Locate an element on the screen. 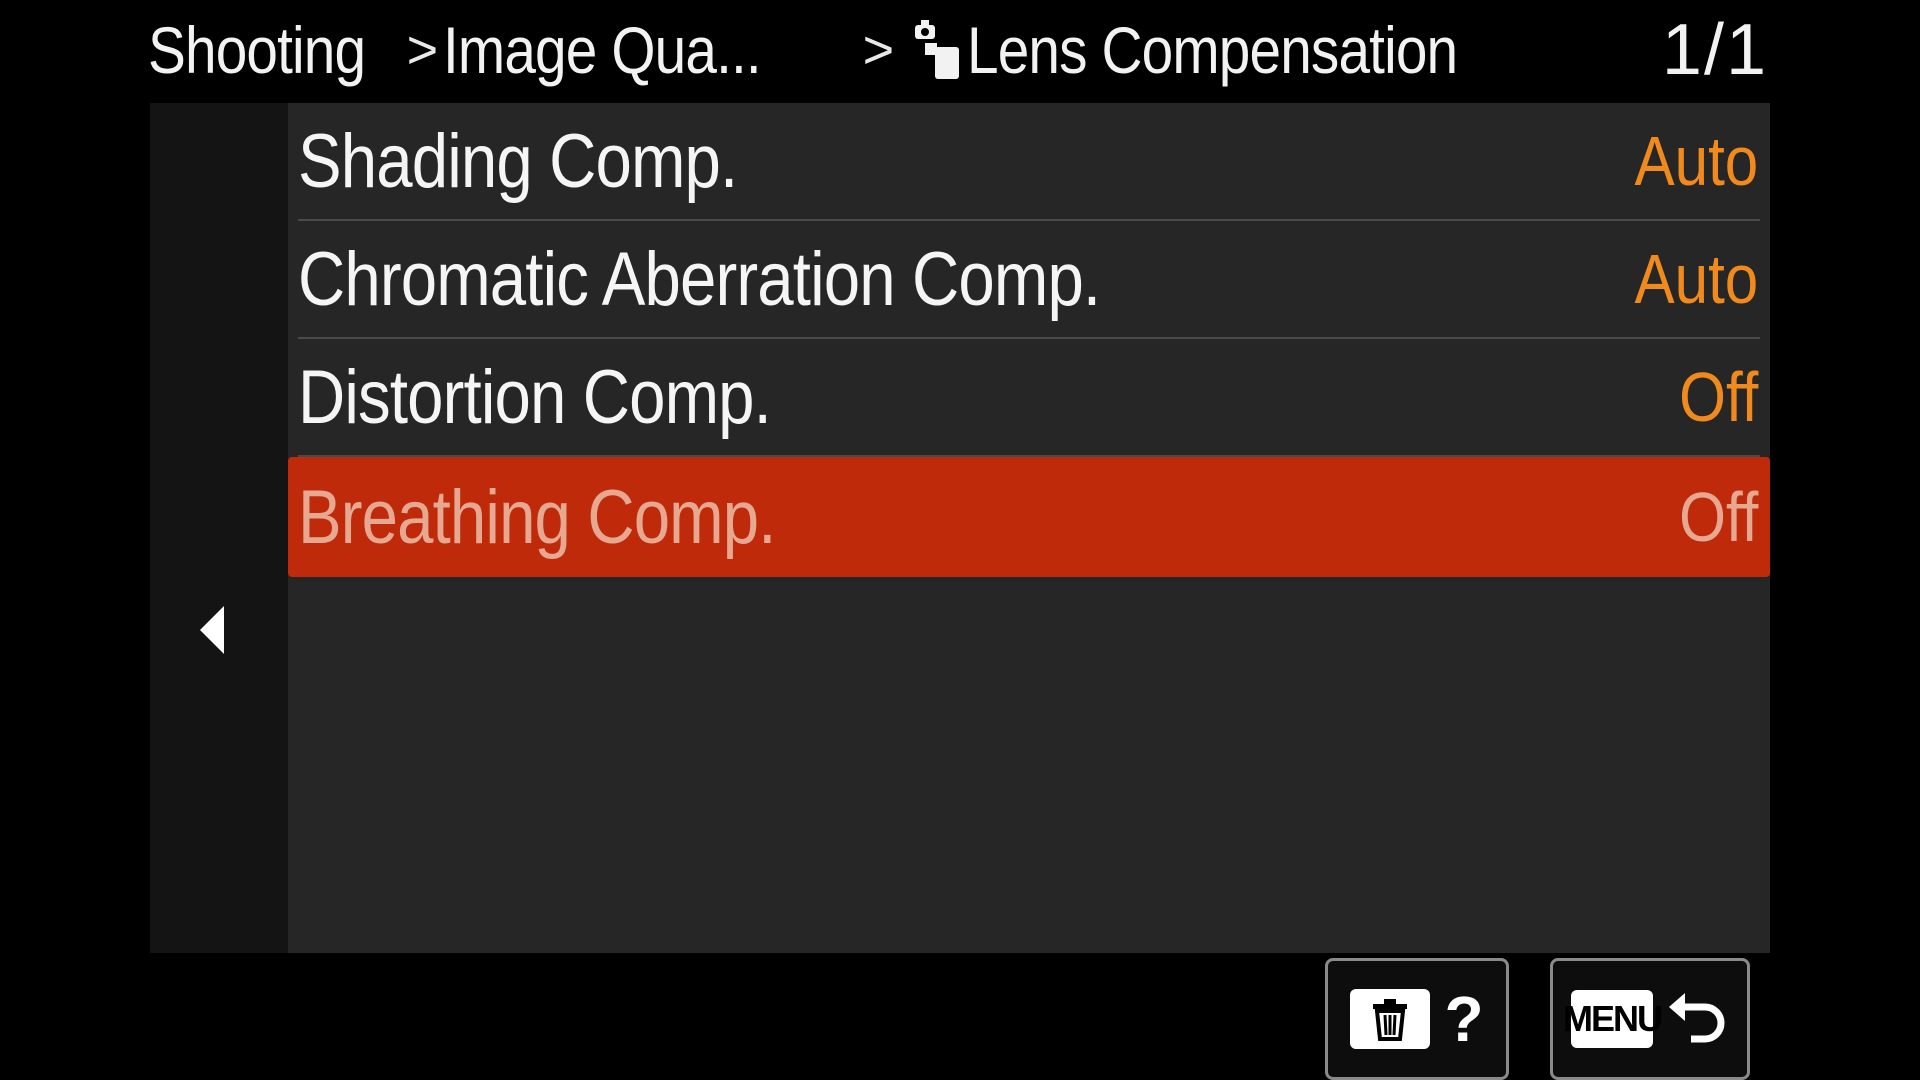 This screenshot has height=1080, width=1920. breadcrumb-lens-compensation: Lens Compensation is located at coordinates (1212, 50).